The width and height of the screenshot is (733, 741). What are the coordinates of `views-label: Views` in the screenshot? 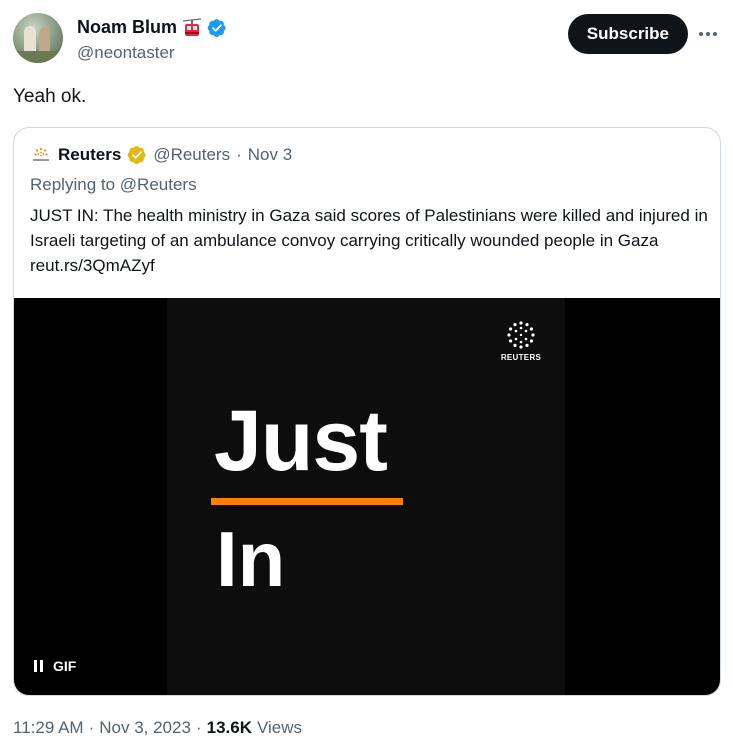 It's located at (279, 727).